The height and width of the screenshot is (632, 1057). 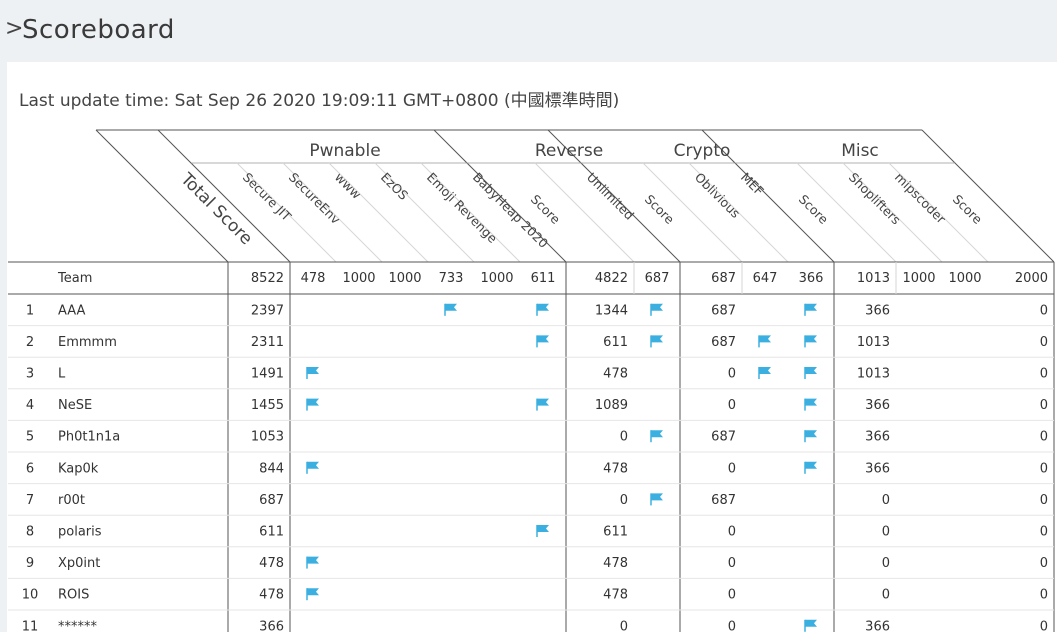 I want to click on team-name: r00t, so click(x=71, y=500).